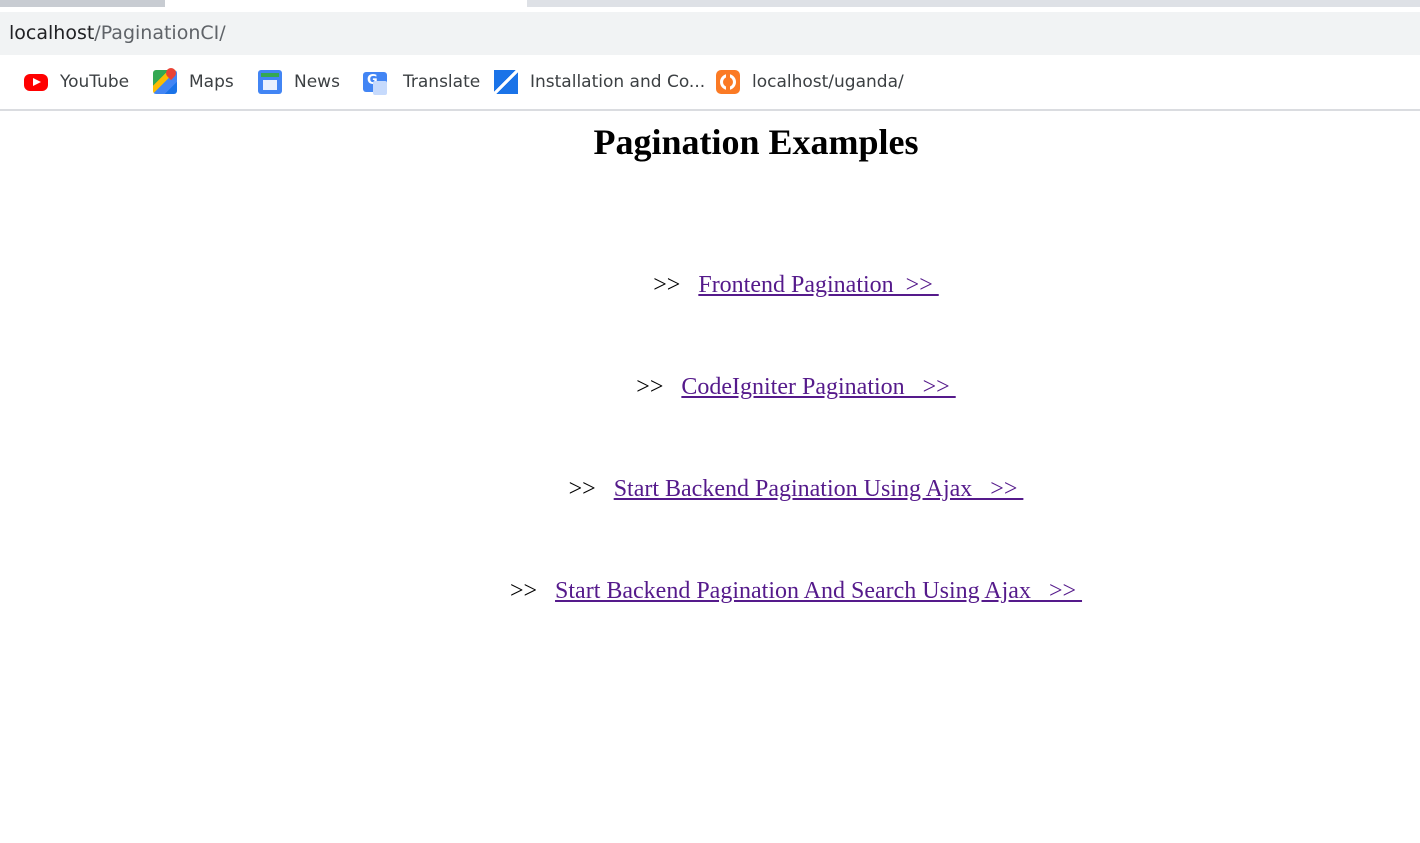 The height and width of the screenshot is (843, 1420). Describe the element at coordinates (82, 3) in the screenshot. I see `inactive-tab` at that location.